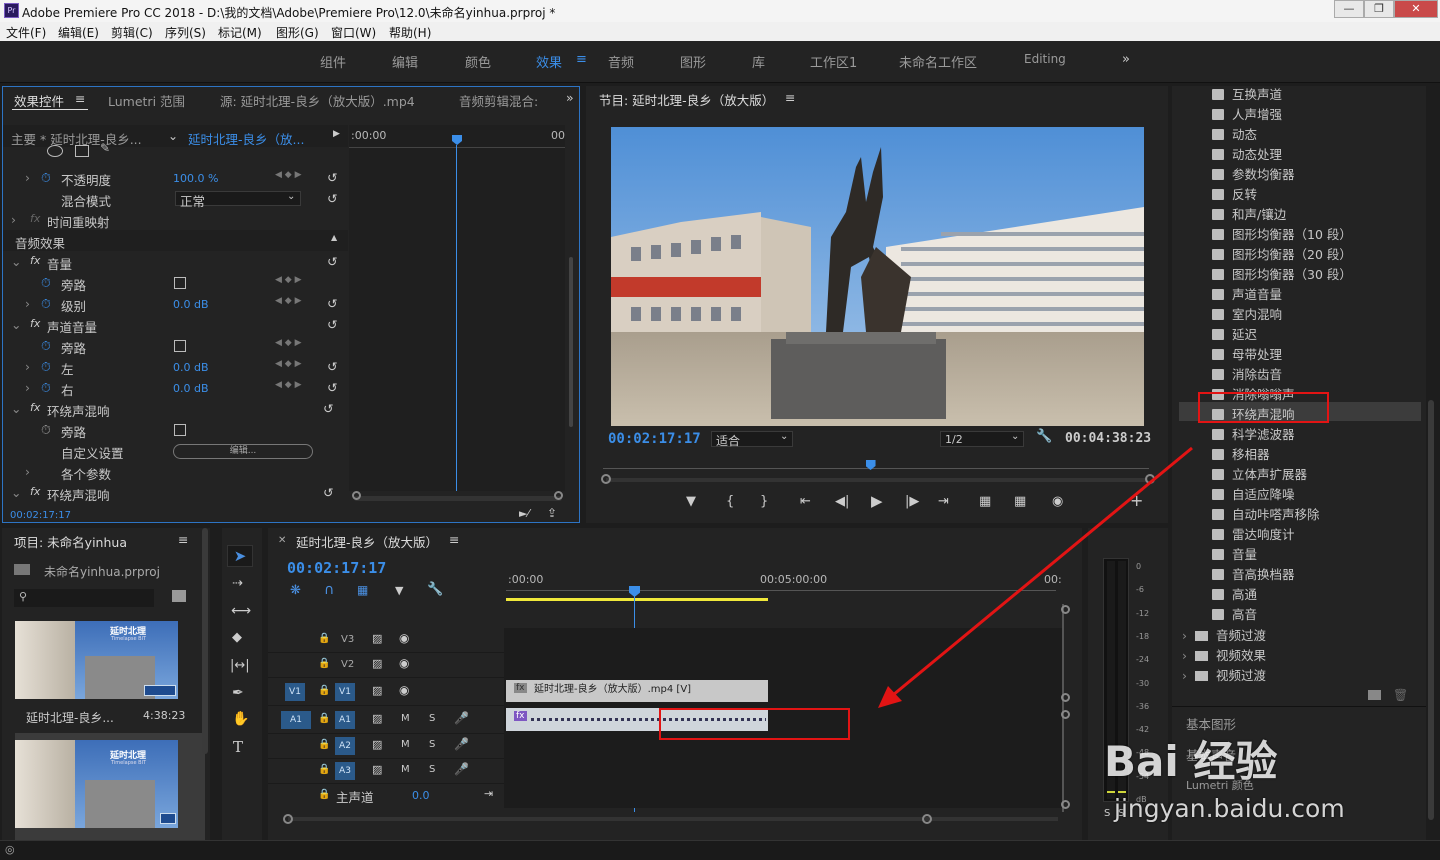 This screenshot has height=860, width=1440. I want to click on effect-item: 图形均衡器（30 段）, so click(1282, 273).